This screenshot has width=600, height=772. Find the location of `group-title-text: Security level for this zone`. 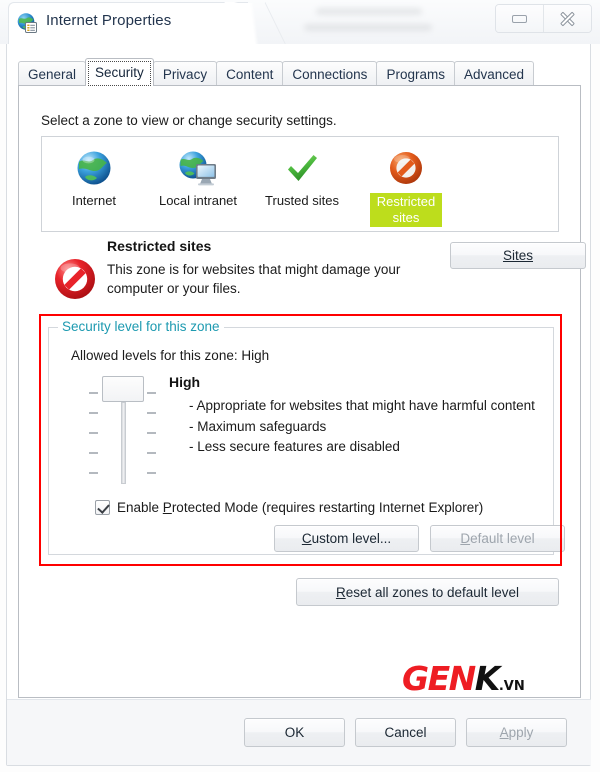

group-title-text: Security level for this zone is located at coordinates (141, 326).